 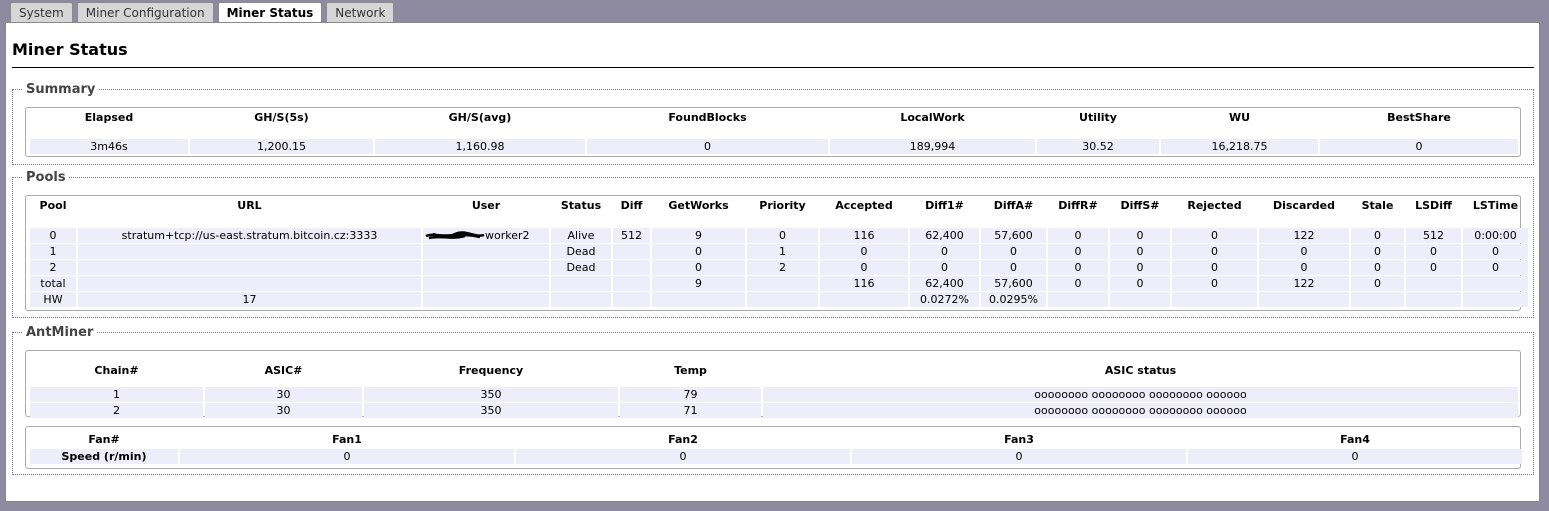 What do you see at coordinates (631, 205) in the screenshot?
I see `pools-header: Diff` at bounding box center [631, 205].